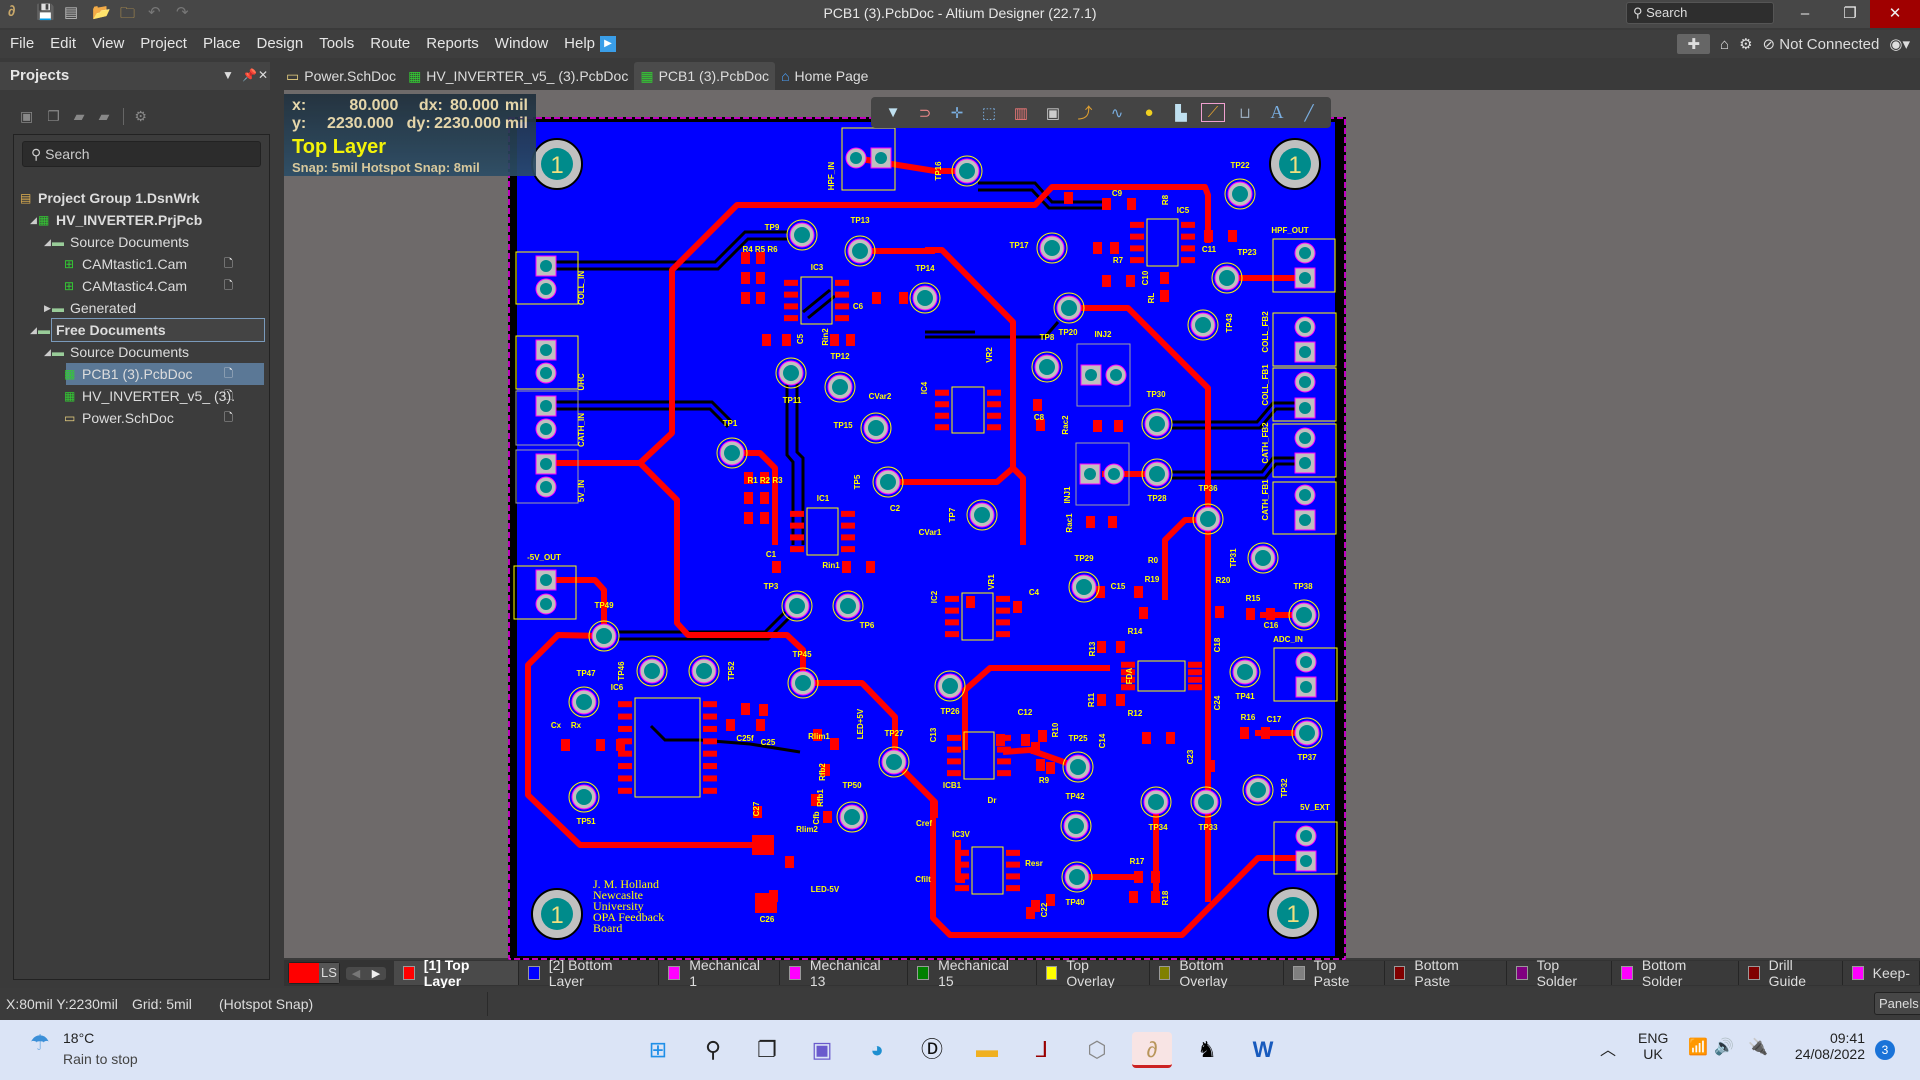  What do you see at coordinates (1827, 1046) in the screenshot?
I see `clock: 09:41 24/08/2022` at bounding box center [1827, 1046].